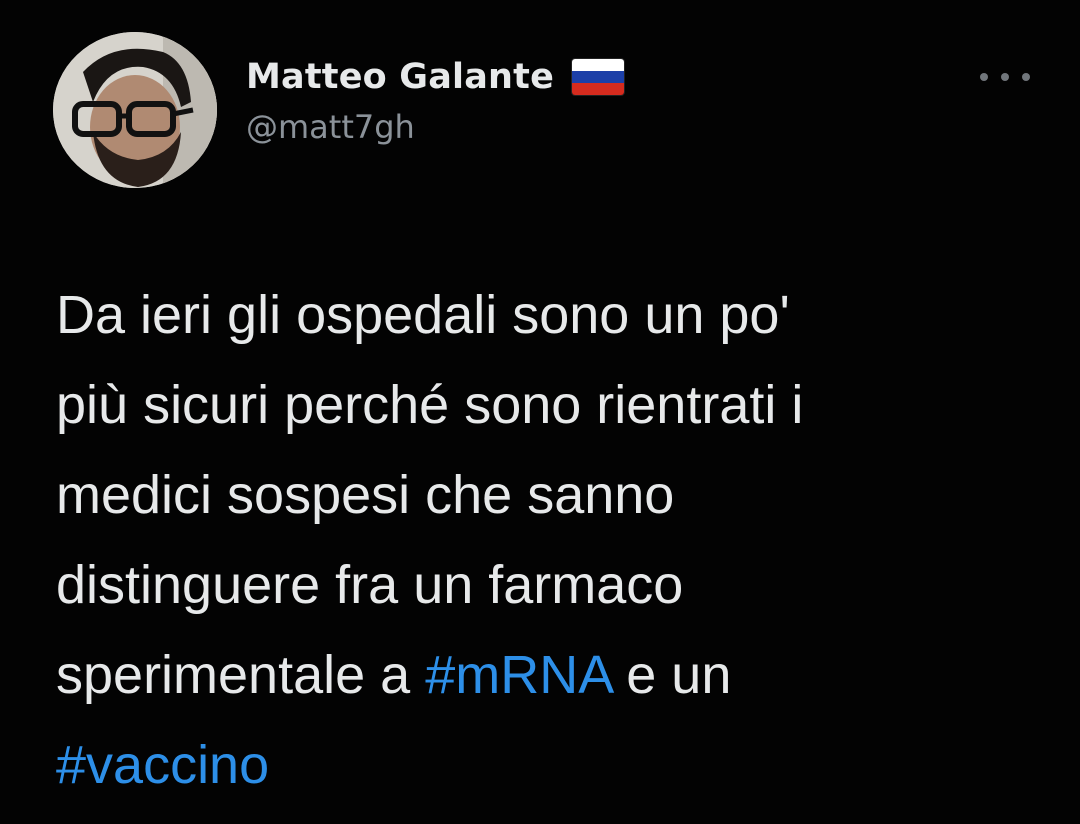 The width and height of the screenshot is (1080, 824). I want to click on russian-flag-icon, so click(598, 77).